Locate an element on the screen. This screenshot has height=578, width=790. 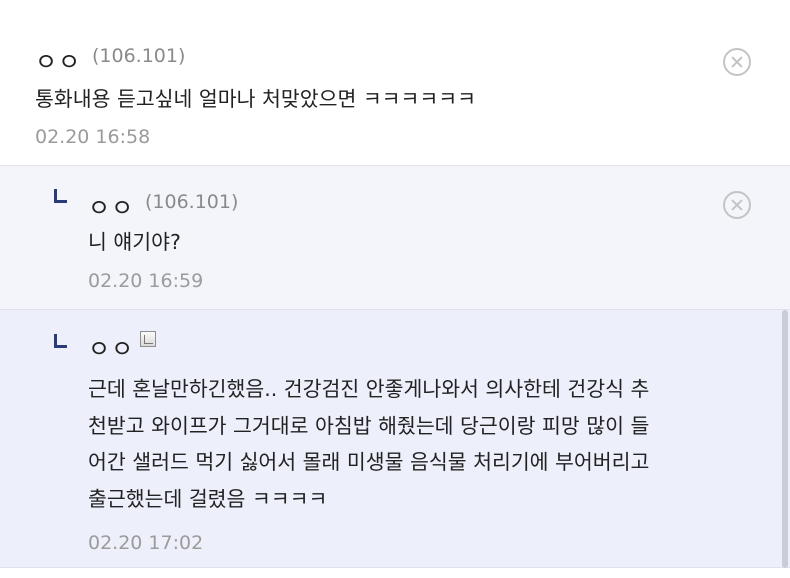
fixed-nick-icon is located at coordinates (148, 339).